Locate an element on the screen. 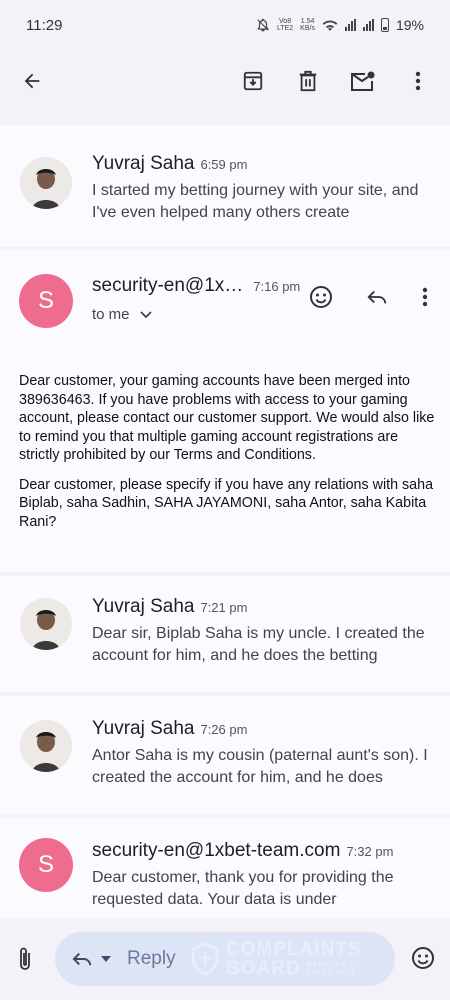 The height and width of the screenshot is (1000, 450). attach-icon is located at coordinates (28, 959).